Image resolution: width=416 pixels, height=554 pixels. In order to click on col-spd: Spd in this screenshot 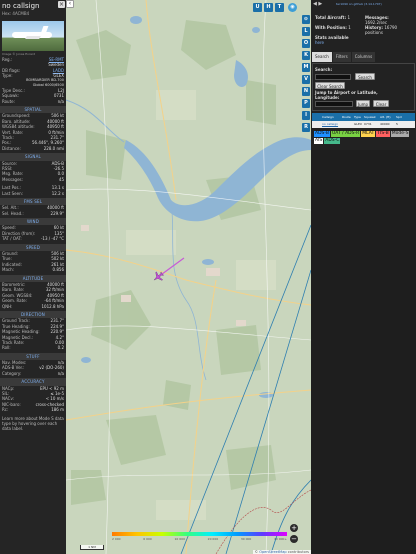, I will do `click(399, 117)`.